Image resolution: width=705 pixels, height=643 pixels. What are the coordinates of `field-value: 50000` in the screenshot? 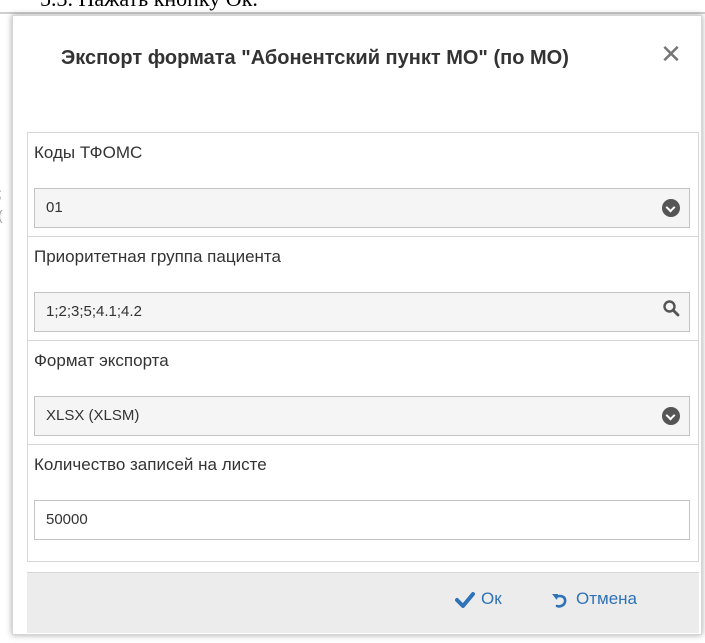 It's located at (67, 519).